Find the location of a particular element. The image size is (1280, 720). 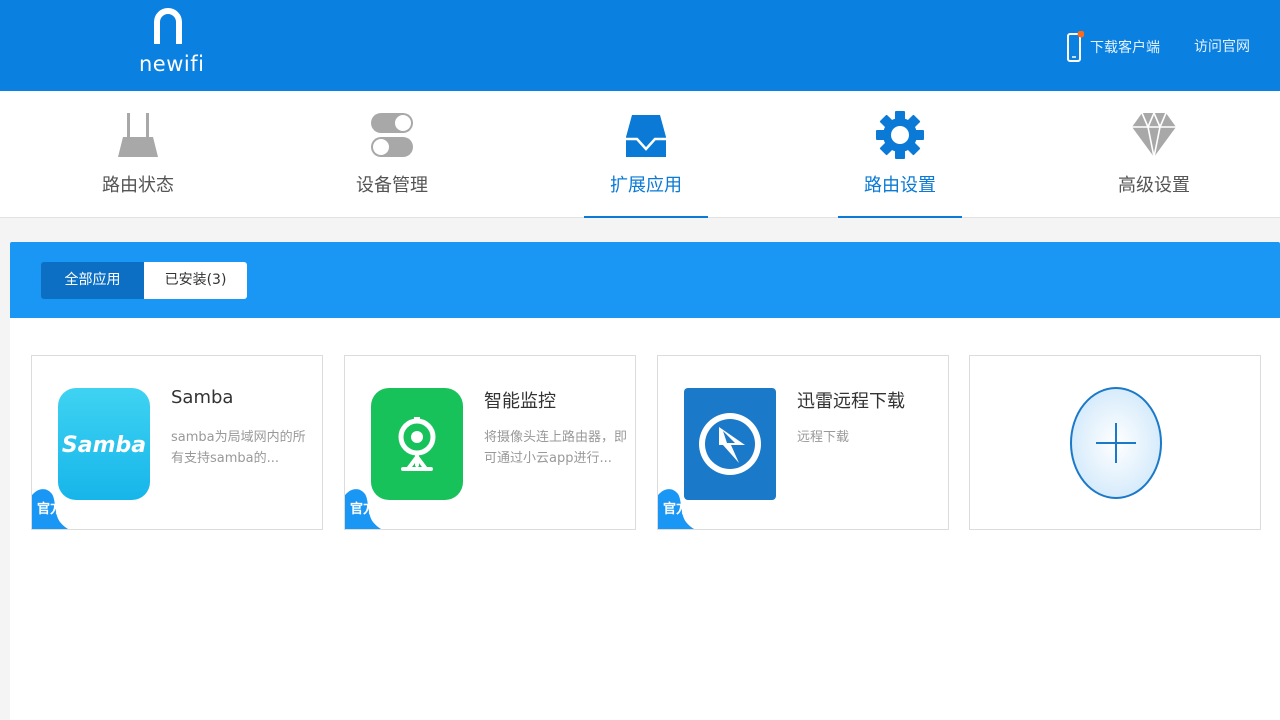

router-icon is located at coordinates (138, 135).